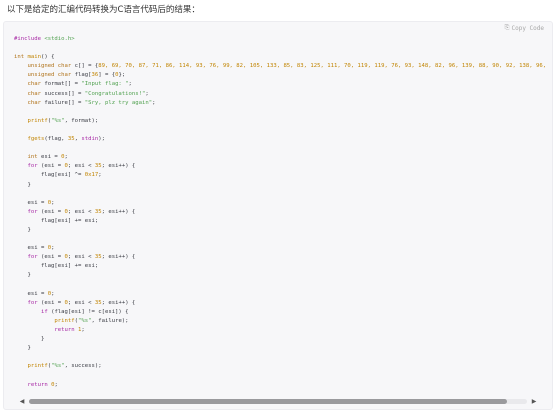  What do you see at coordinates (110, 320) in the screenshot?
I see `code-token: , failure);` at bounding box center [110, 320].